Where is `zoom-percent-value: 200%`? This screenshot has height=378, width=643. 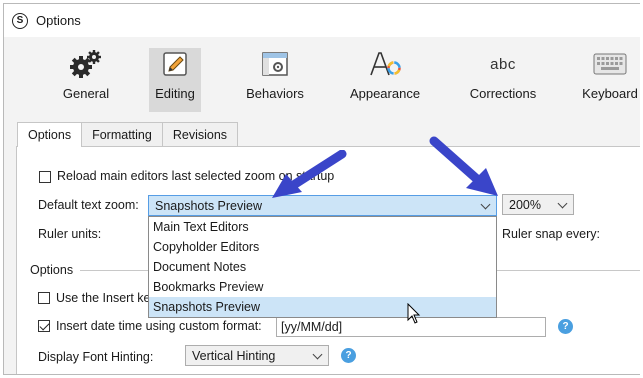
zoom-percent-value: 200% is located at coordinates (525, 204).